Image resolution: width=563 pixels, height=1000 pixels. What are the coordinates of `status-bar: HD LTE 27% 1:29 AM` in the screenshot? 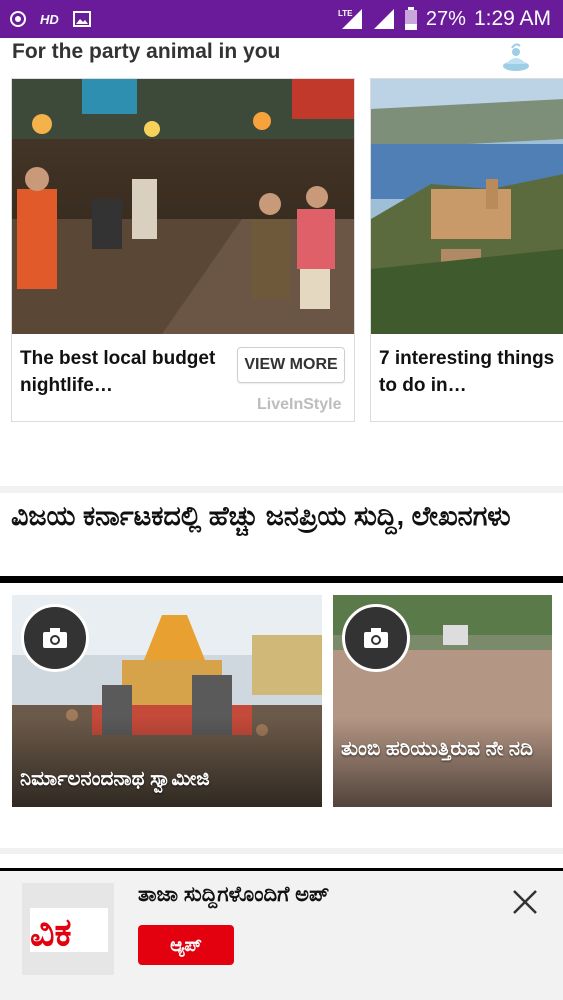 It's located at (281, 19).